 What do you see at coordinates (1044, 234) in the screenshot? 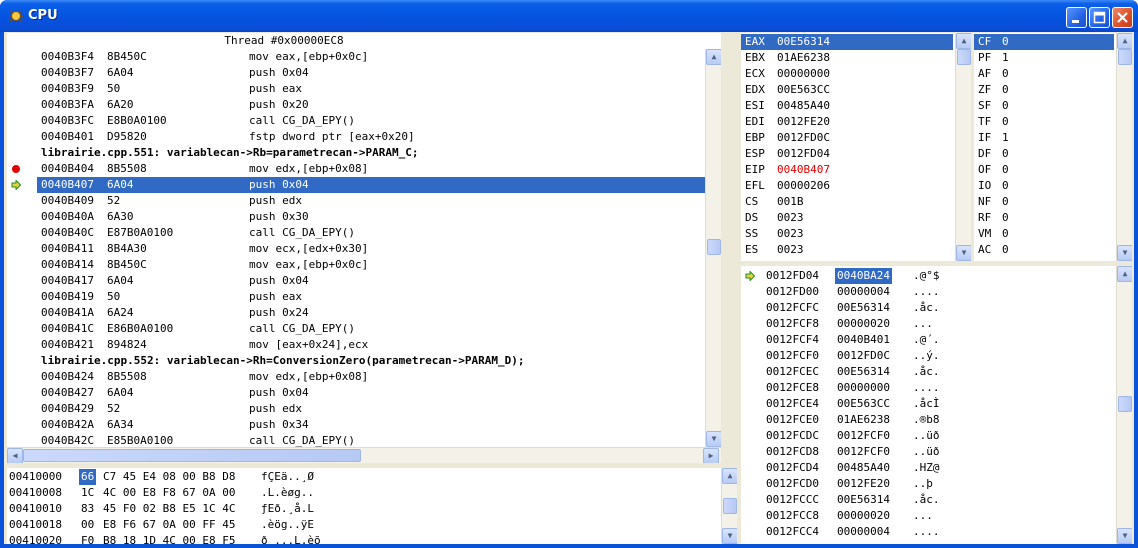
I see `flag-row: VM 0` at bounding box center [1044, 234].